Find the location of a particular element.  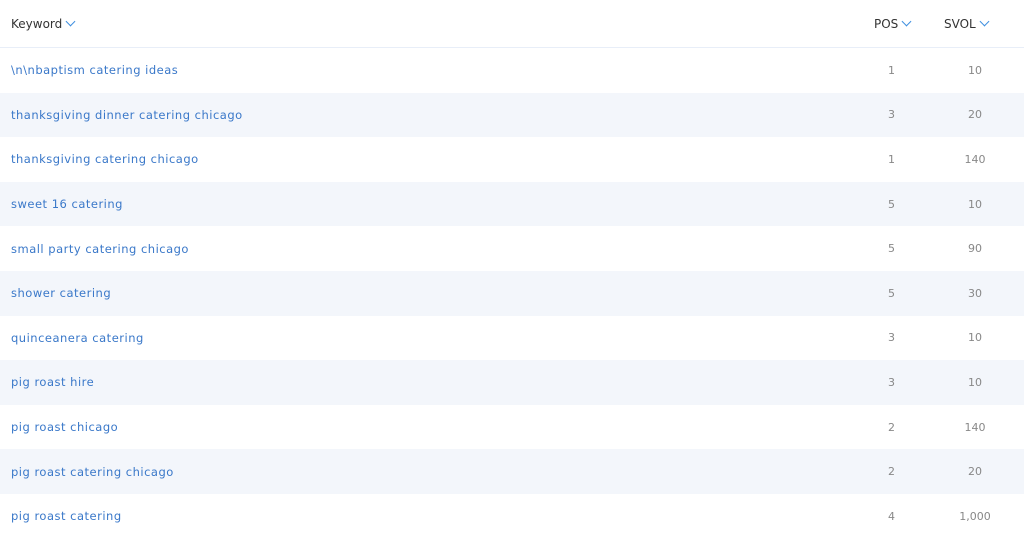

keyword-link: pig roast catering chicago is located at coordinates (437, 472).